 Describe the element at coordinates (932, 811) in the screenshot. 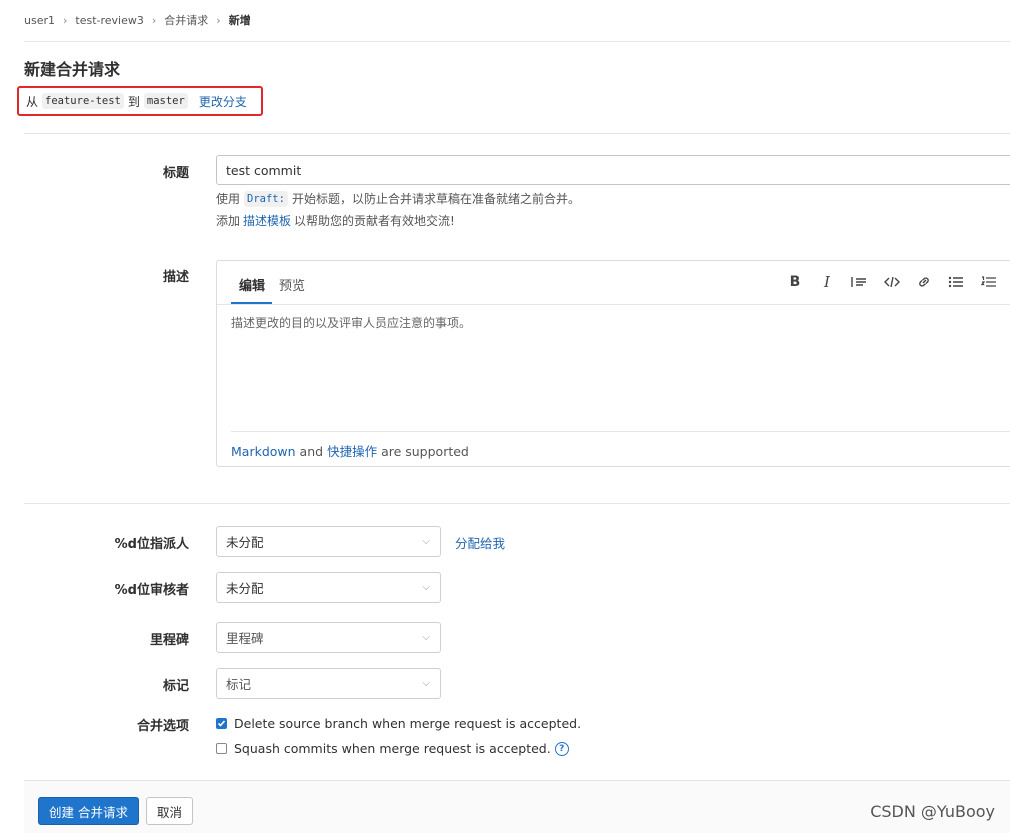

I see `watermark: CSDN @YuBooy` at that location.